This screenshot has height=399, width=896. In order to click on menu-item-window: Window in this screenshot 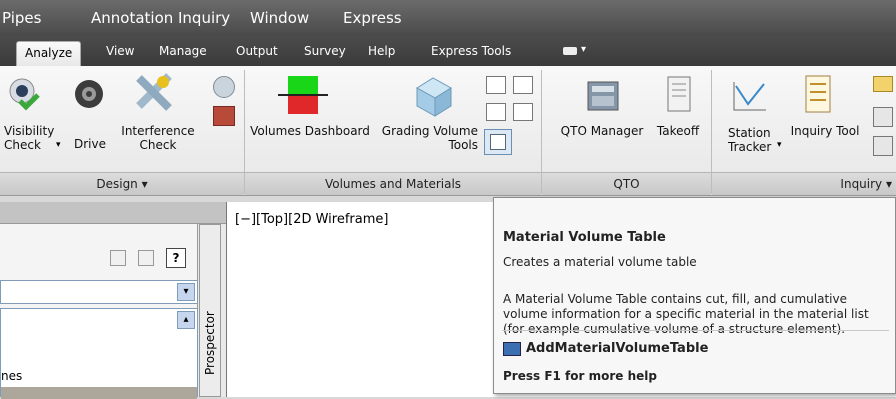, I will do `click(279, 18)`.